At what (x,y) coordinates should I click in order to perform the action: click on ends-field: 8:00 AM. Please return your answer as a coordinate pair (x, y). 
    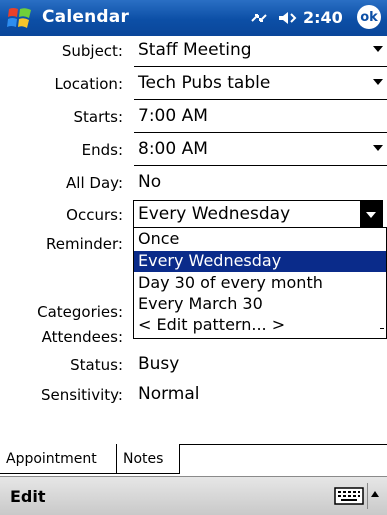
    Looking at the image, I should click on (173, 149).